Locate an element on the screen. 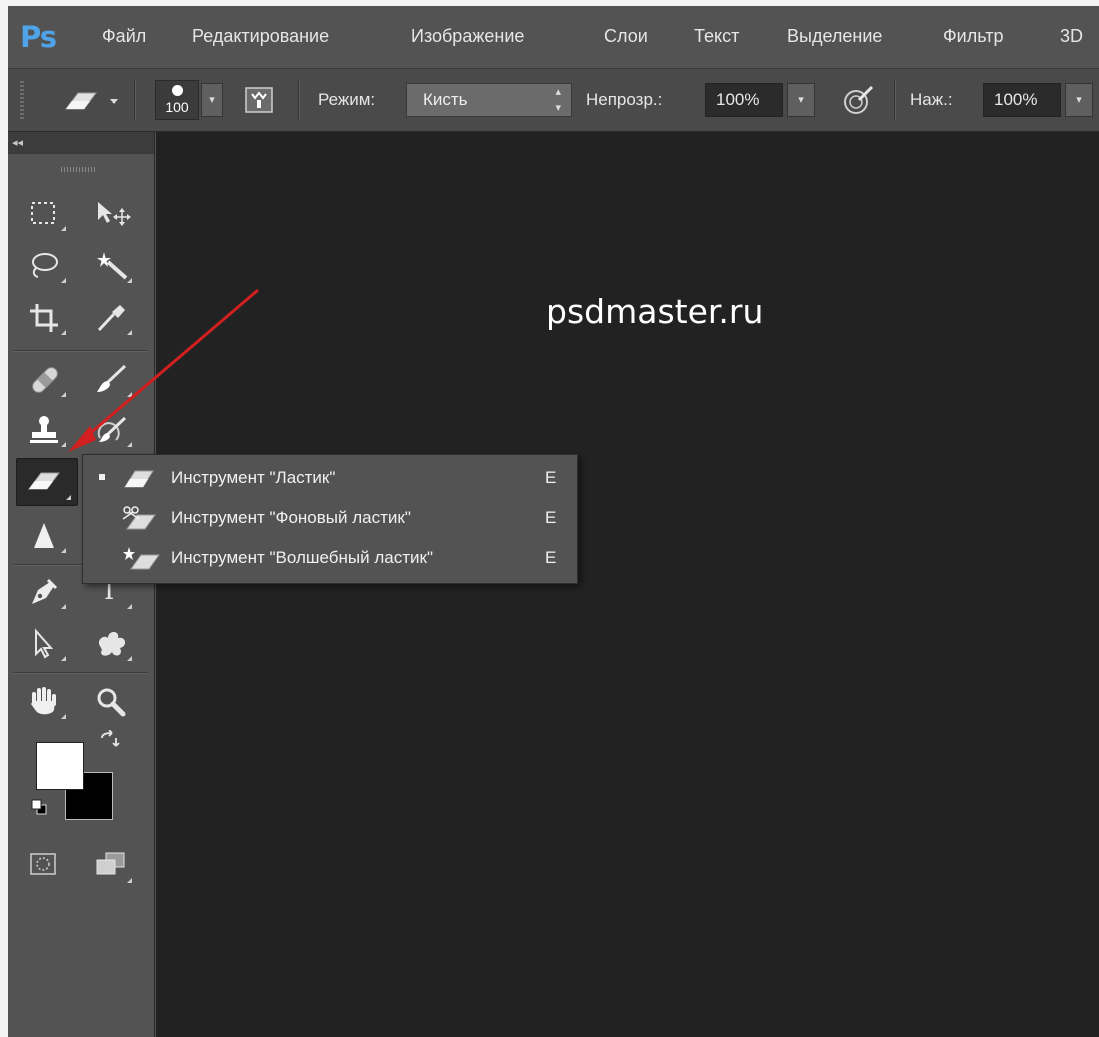  swap-colors-button is located at coordinates (109, 742).